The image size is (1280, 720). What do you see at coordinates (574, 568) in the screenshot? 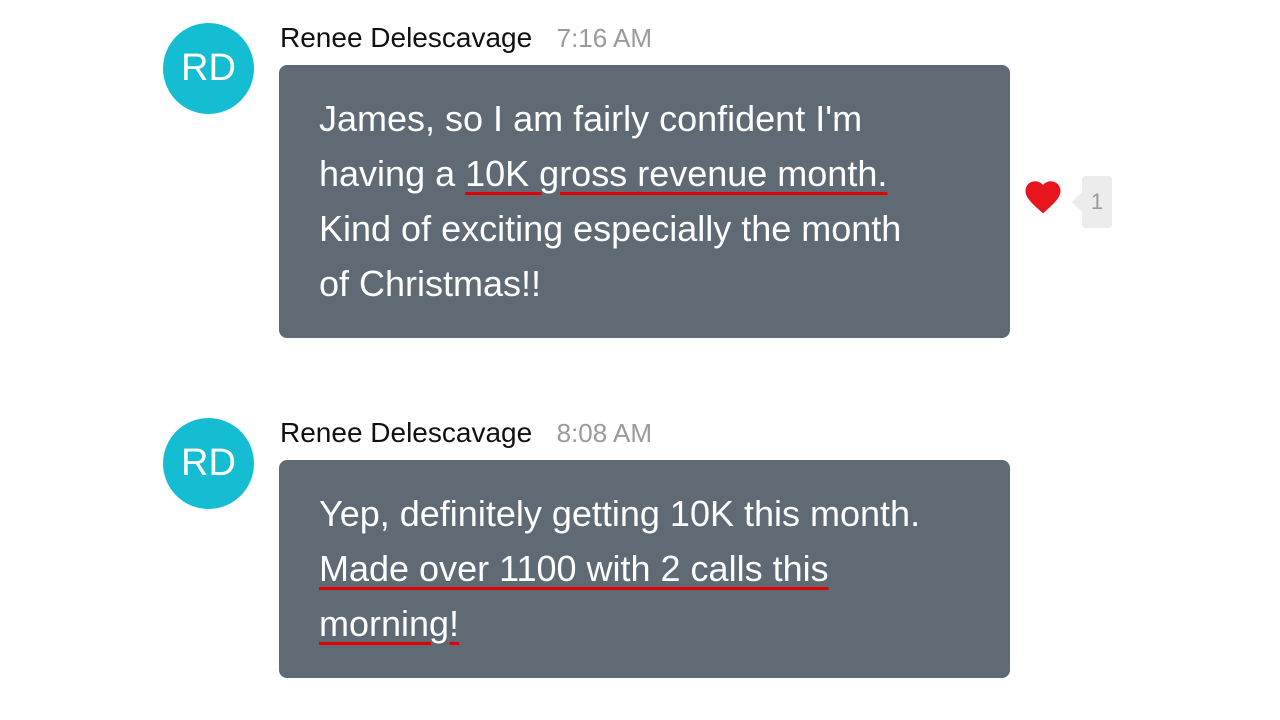
I see `underlined-text: Made over 1100 with 2 calls this` at bounding box center [574, 568].